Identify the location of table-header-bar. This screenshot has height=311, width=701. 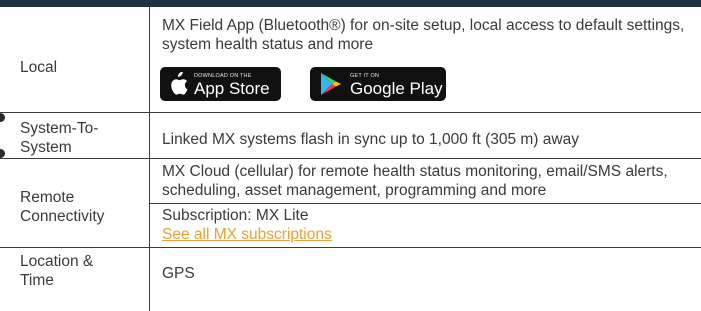
(350, 3).